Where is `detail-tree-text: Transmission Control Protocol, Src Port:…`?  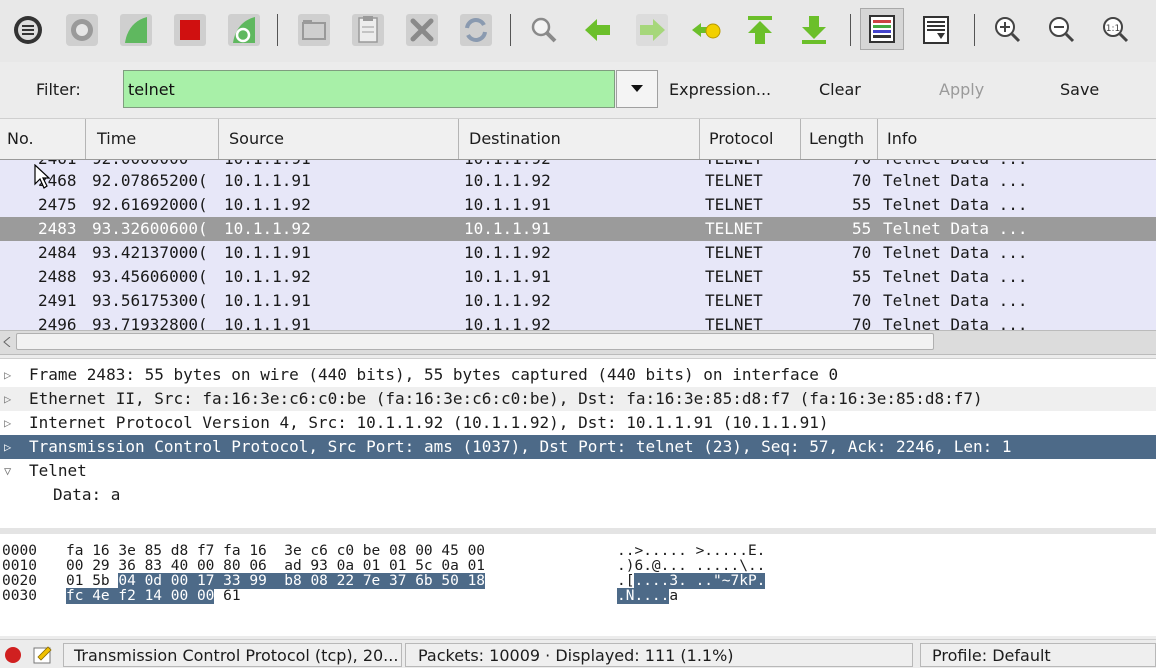 detail-tree-text: Transmission Control Protocol, Src Port:… is located at coordinates (520, 446).